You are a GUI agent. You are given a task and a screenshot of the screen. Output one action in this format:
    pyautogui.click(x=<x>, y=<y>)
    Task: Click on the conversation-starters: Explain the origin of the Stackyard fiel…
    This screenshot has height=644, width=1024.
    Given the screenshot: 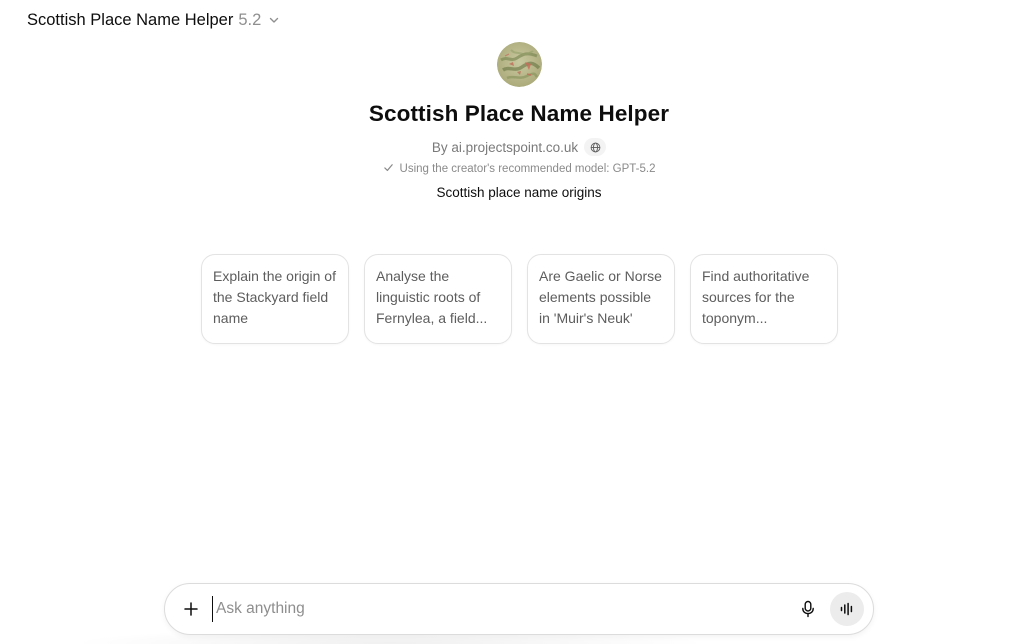 What is the action you would take?
    pyautogui.click(x=519, y=299)
    